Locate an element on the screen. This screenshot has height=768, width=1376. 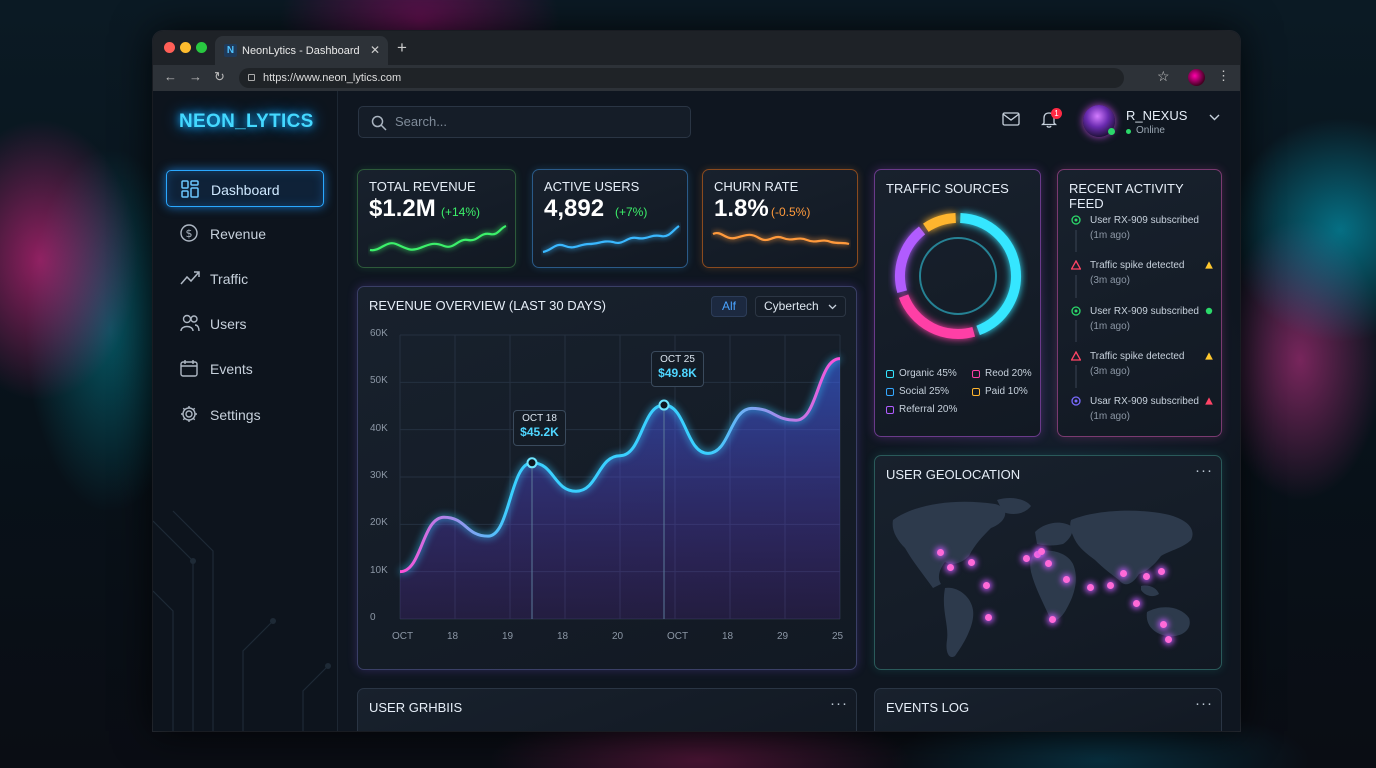
kpi-label: CHURN RATE is located at coordinates (756, 186).